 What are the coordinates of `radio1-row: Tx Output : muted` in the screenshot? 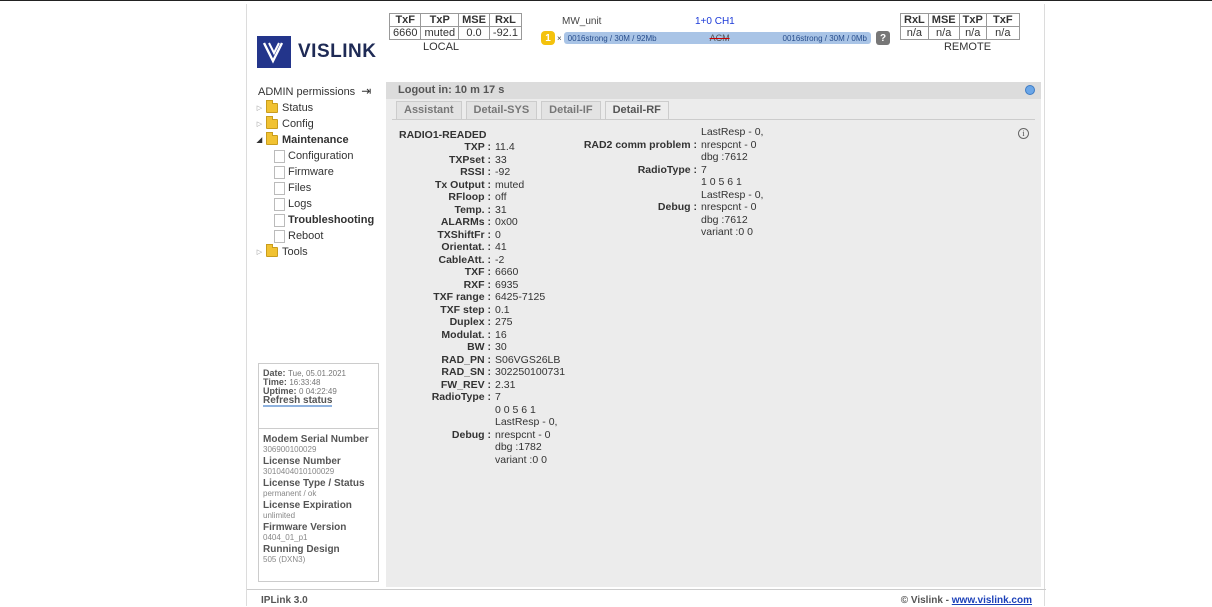 It's located at (482, 185).